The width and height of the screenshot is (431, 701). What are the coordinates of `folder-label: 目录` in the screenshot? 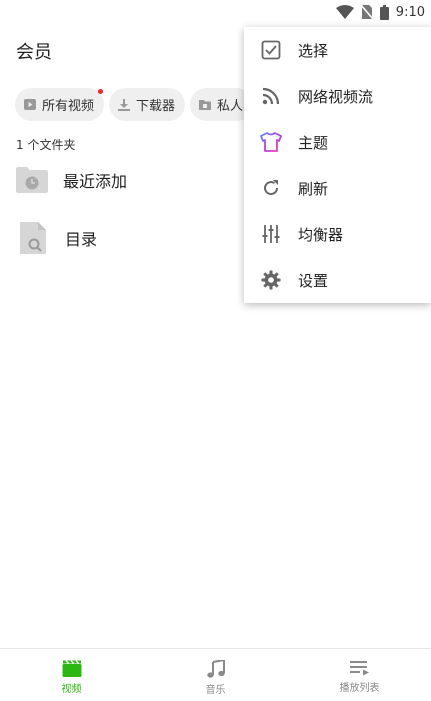 It's located at (81, 239).